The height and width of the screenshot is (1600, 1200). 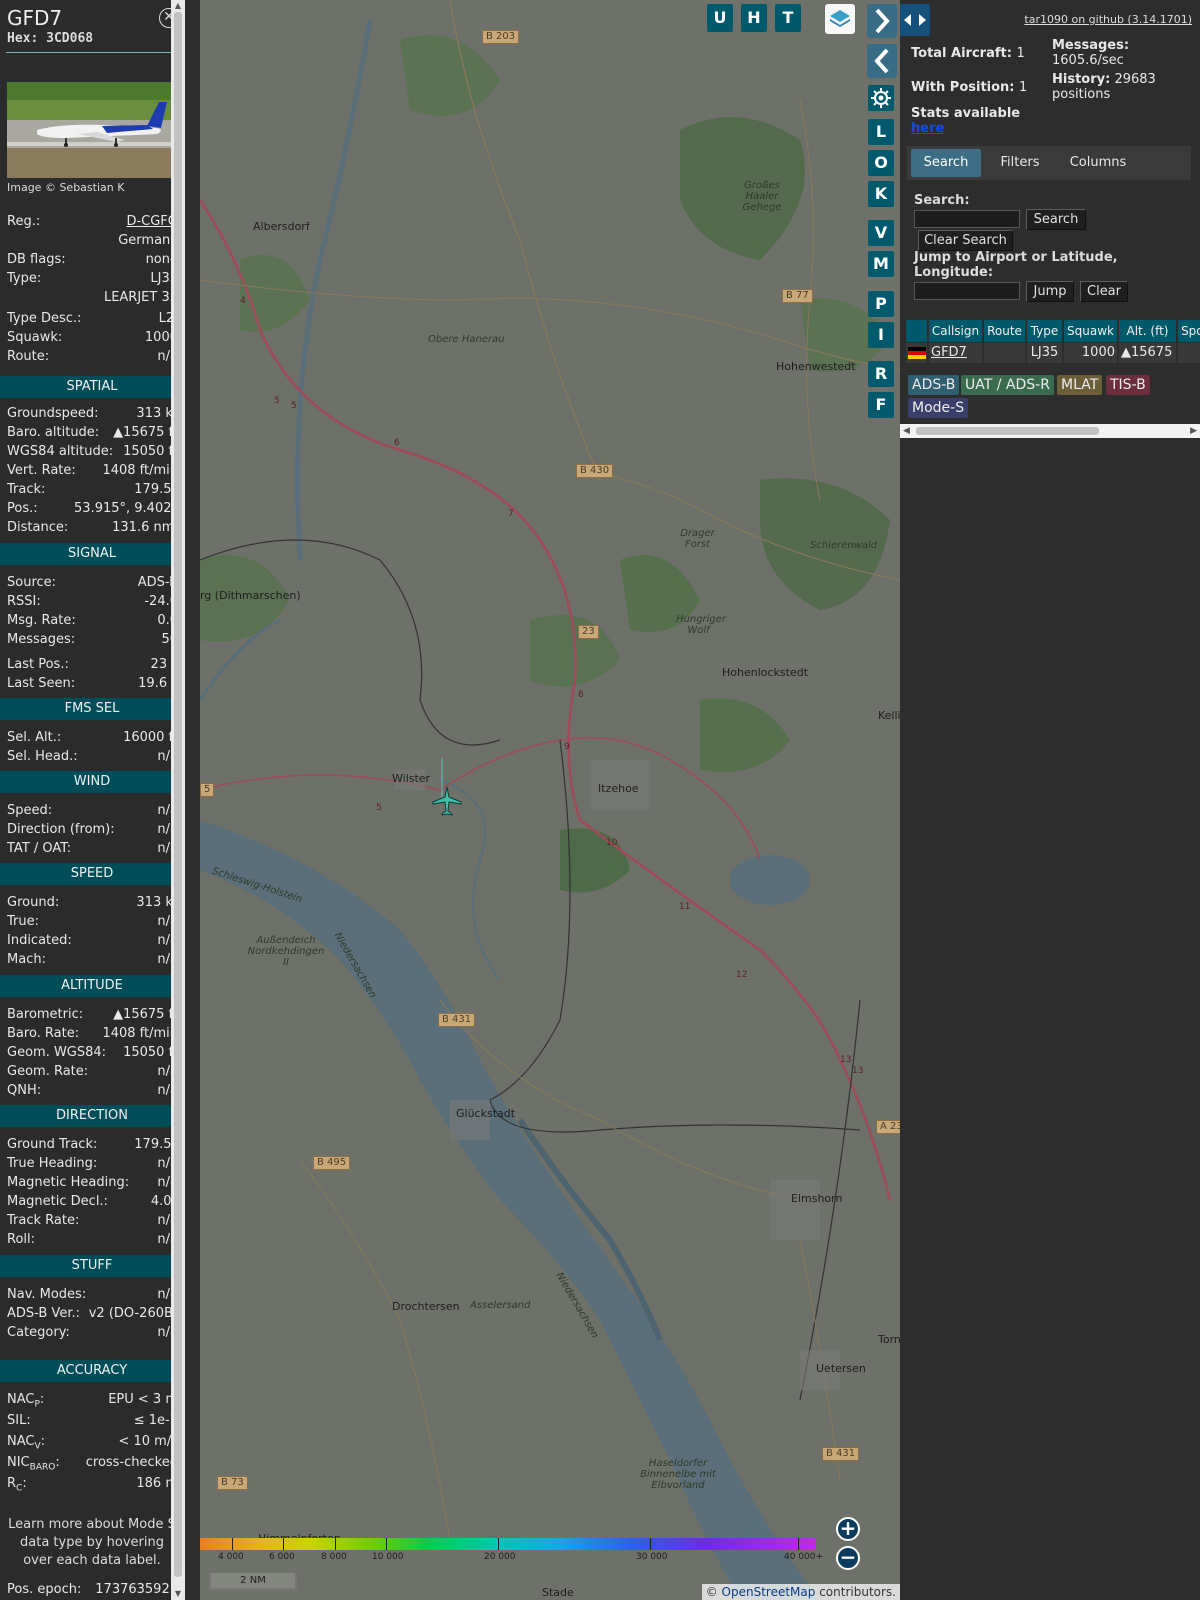 I want to click on github-link: tar1090 on github (3.14.1701), so click(x=1108, y=19).